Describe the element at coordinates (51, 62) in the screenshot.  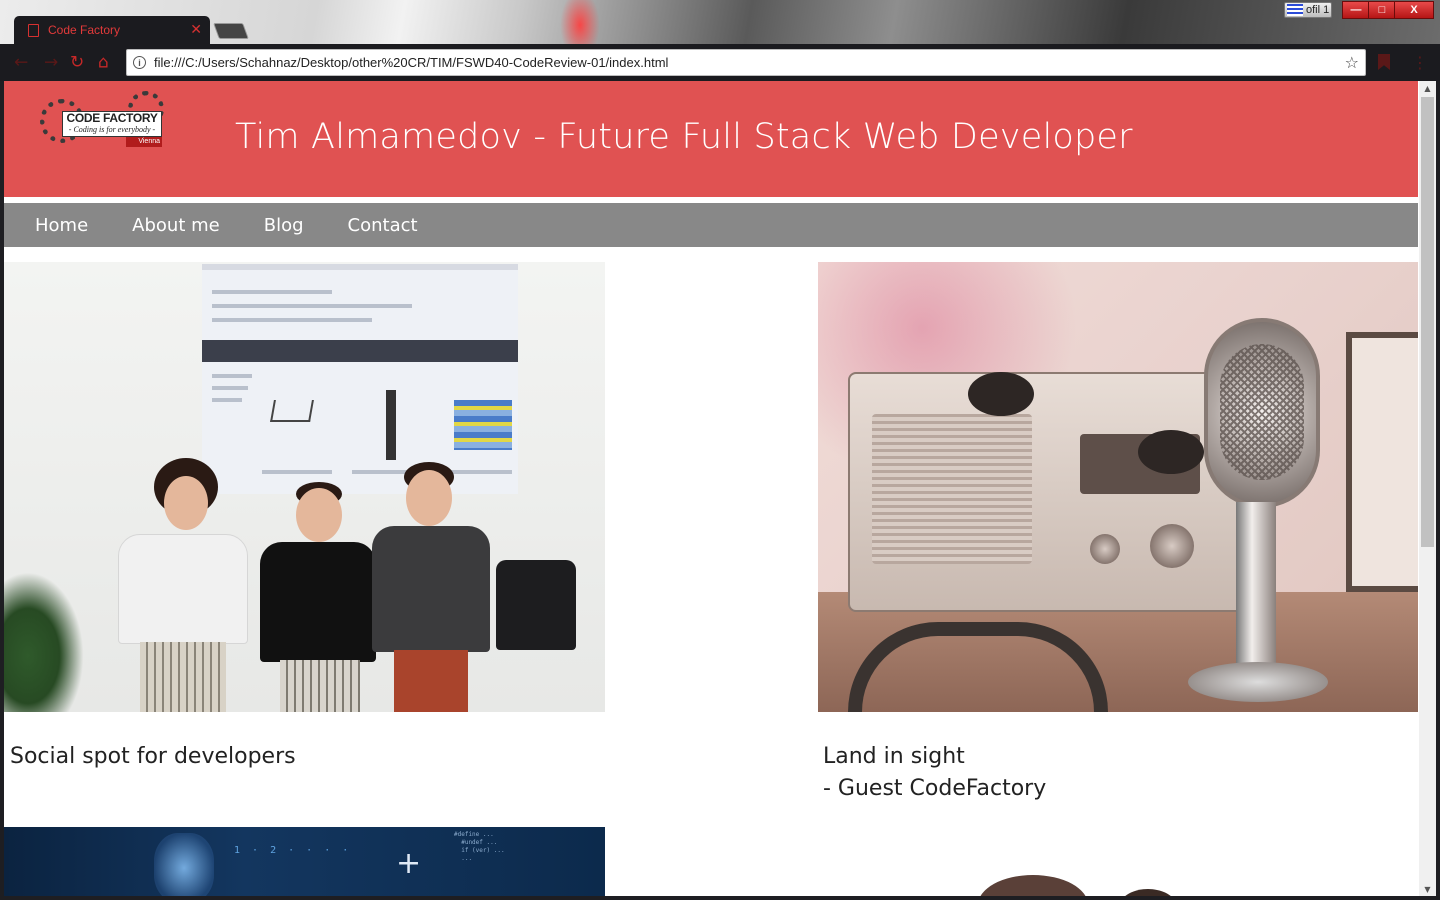
I see `forward-arrow-icon: →` at that location.